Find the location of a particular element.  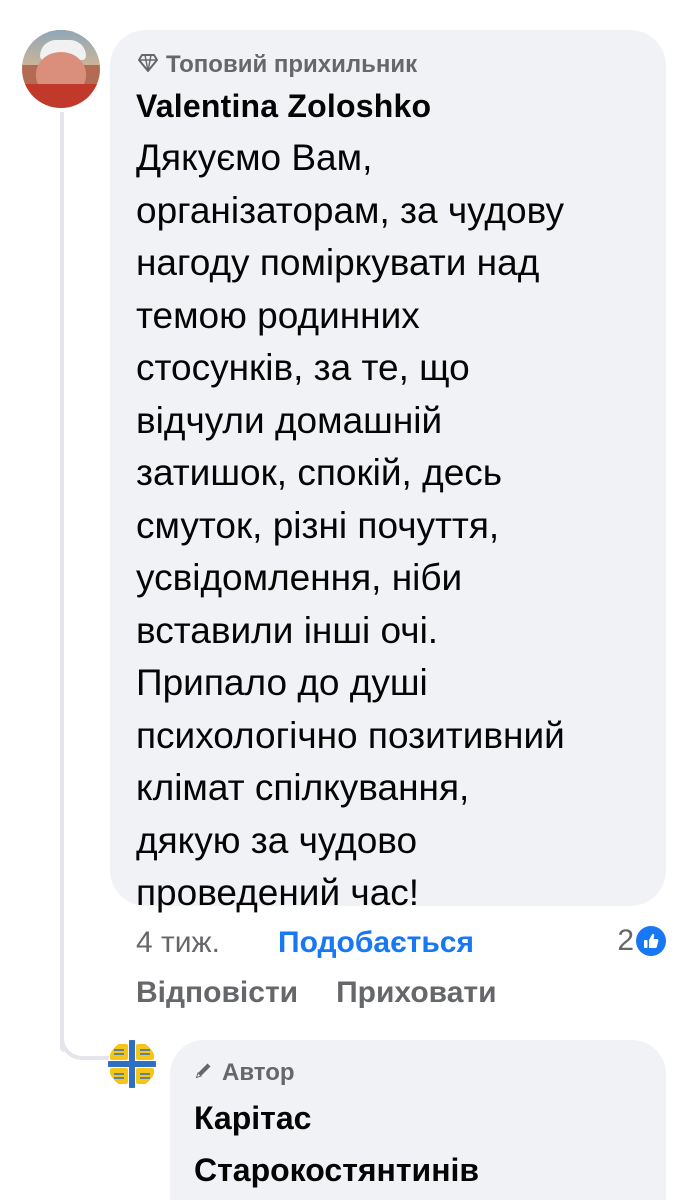

thumbs-up-icon is located at coordinates (651, 941).